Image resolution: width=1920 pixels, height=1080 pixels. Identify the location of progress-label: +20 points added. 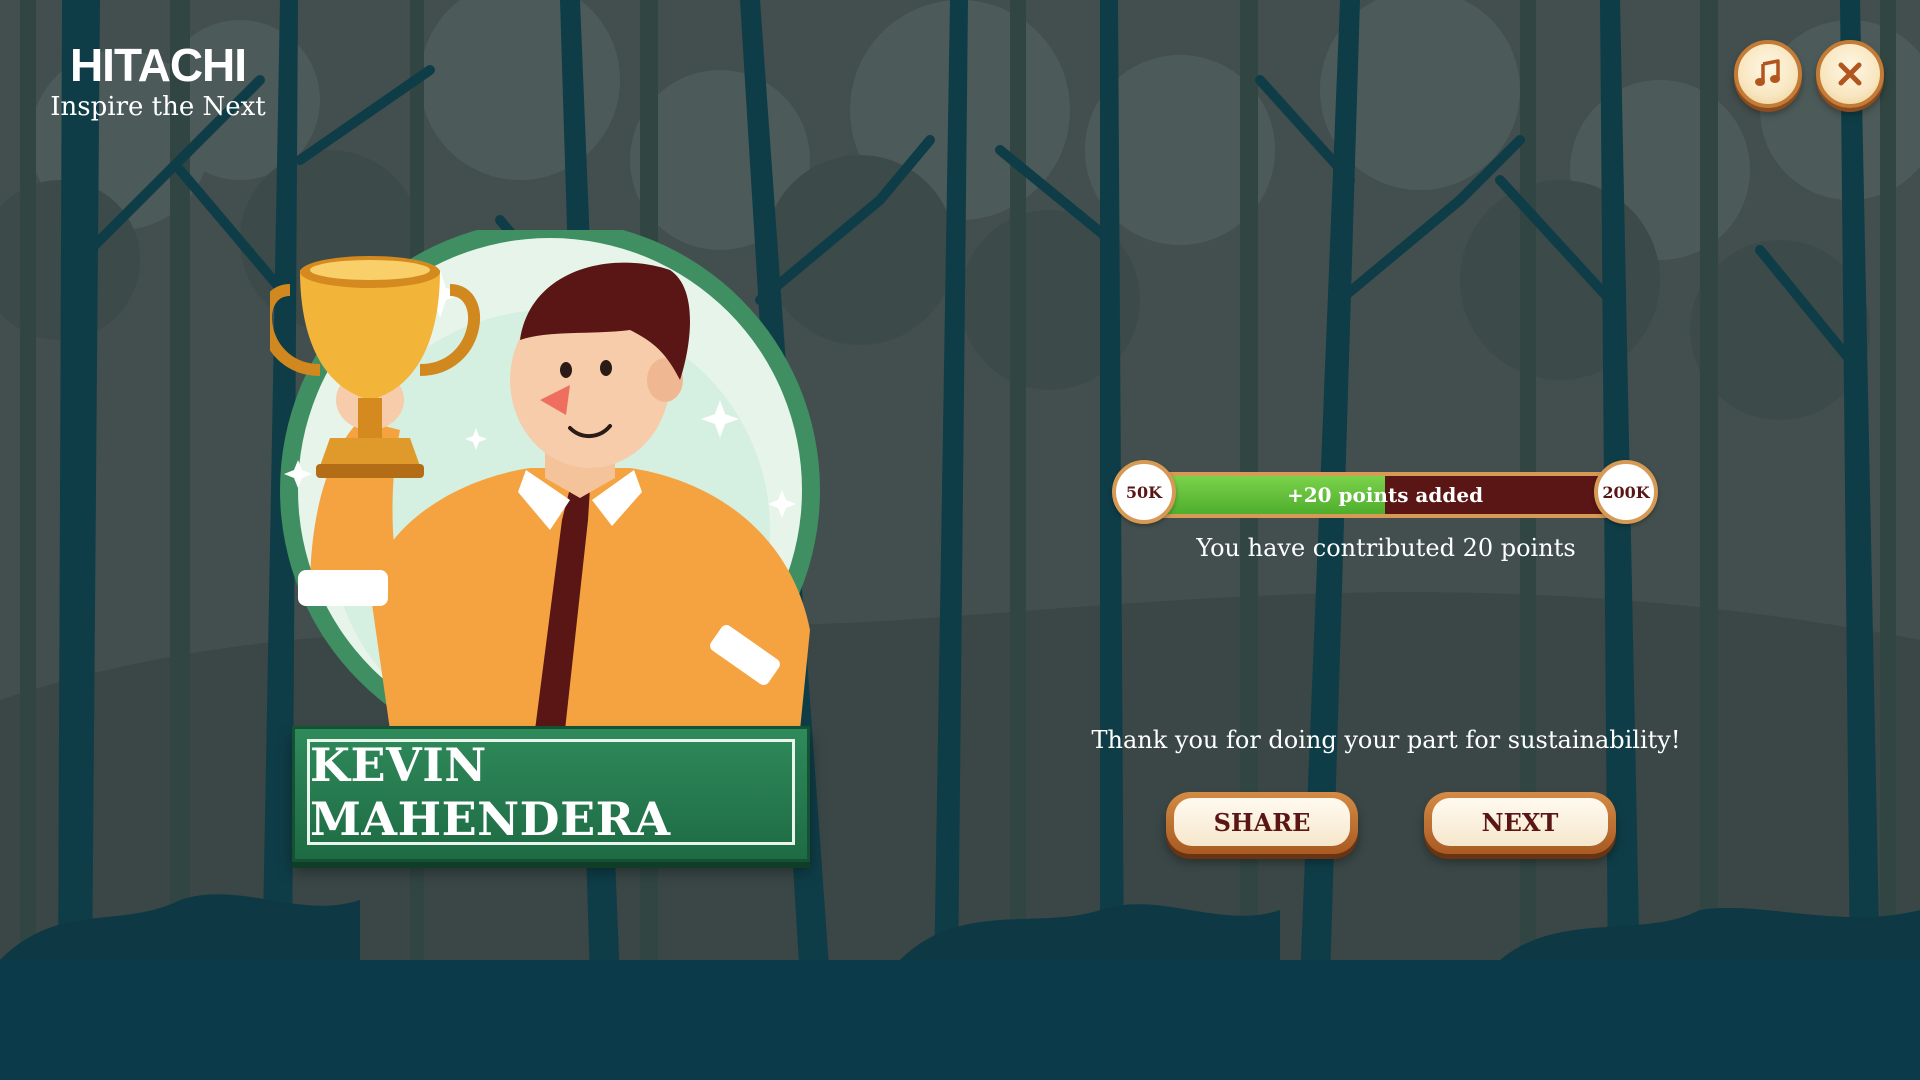
(1385, 495).